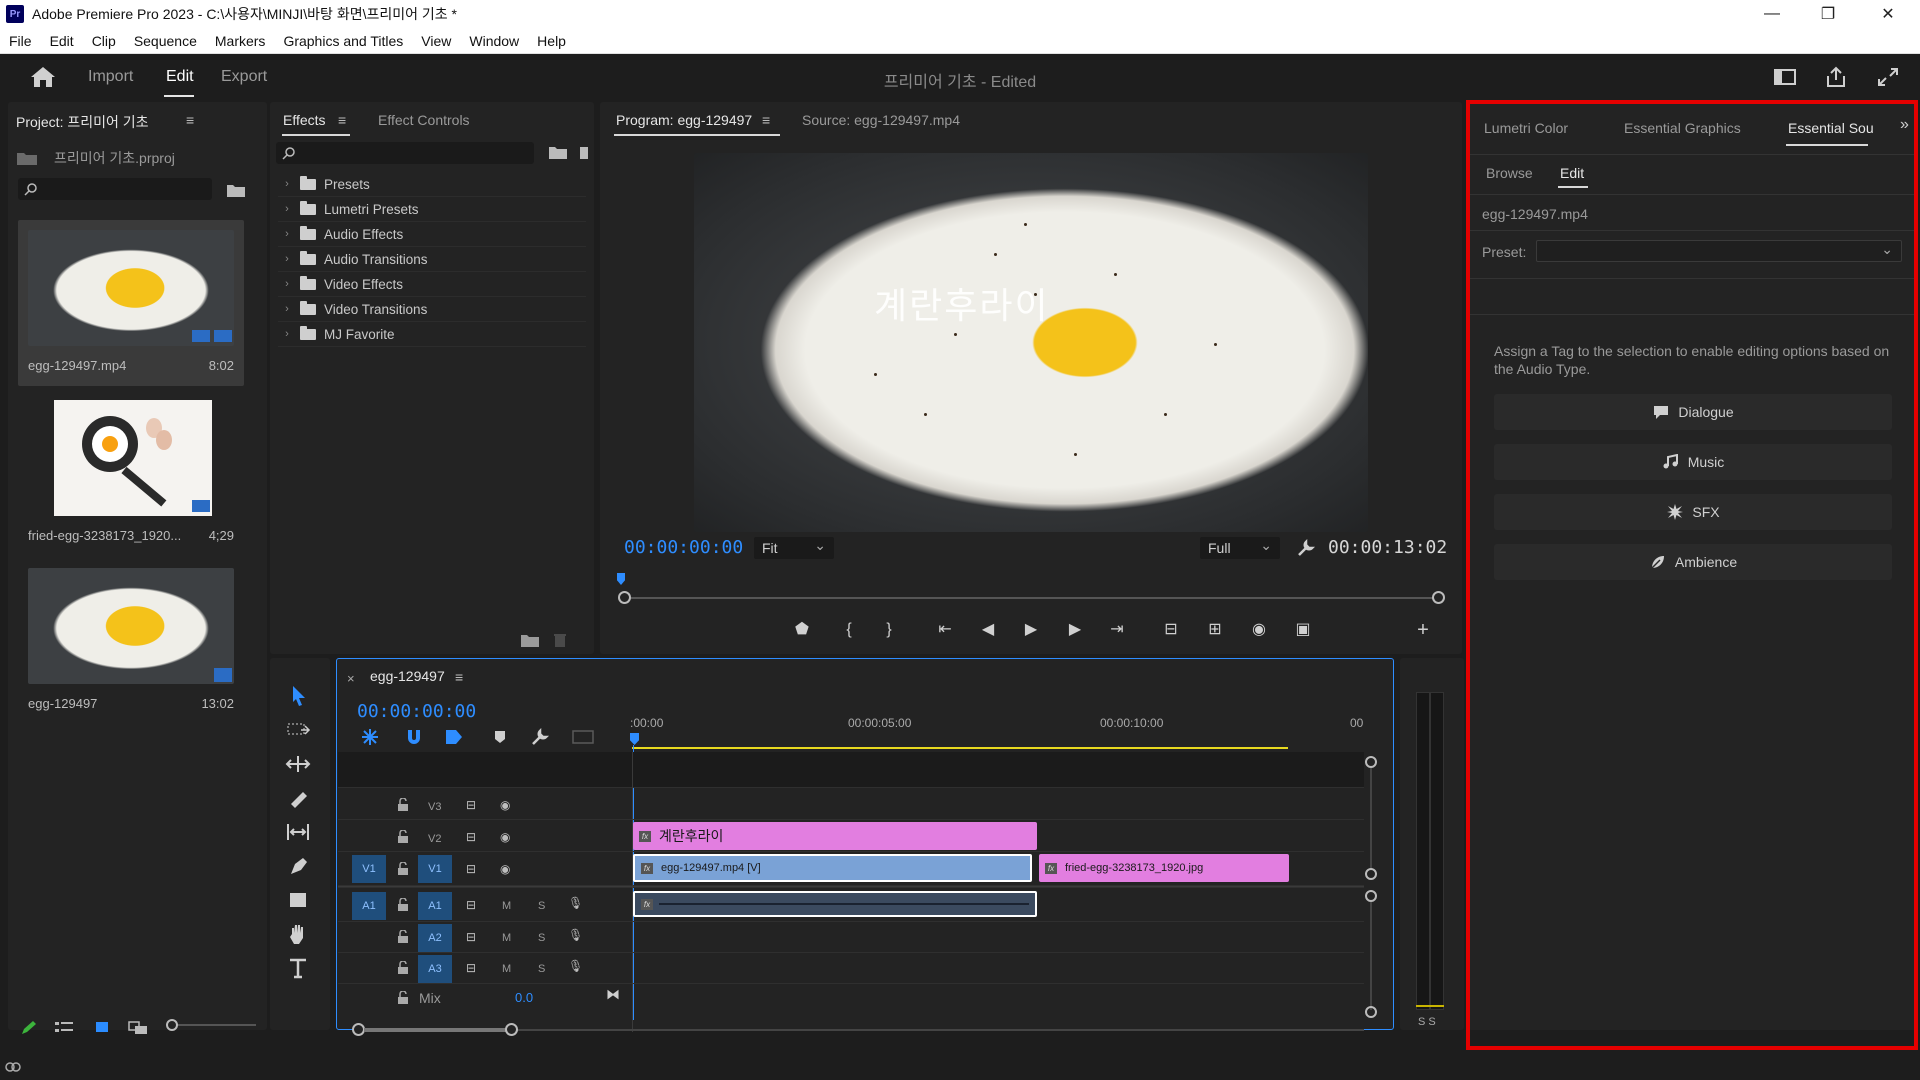  Describe the element at coordinates (64, 1028) in the screenshot. I see `list-view-icon` at that location.